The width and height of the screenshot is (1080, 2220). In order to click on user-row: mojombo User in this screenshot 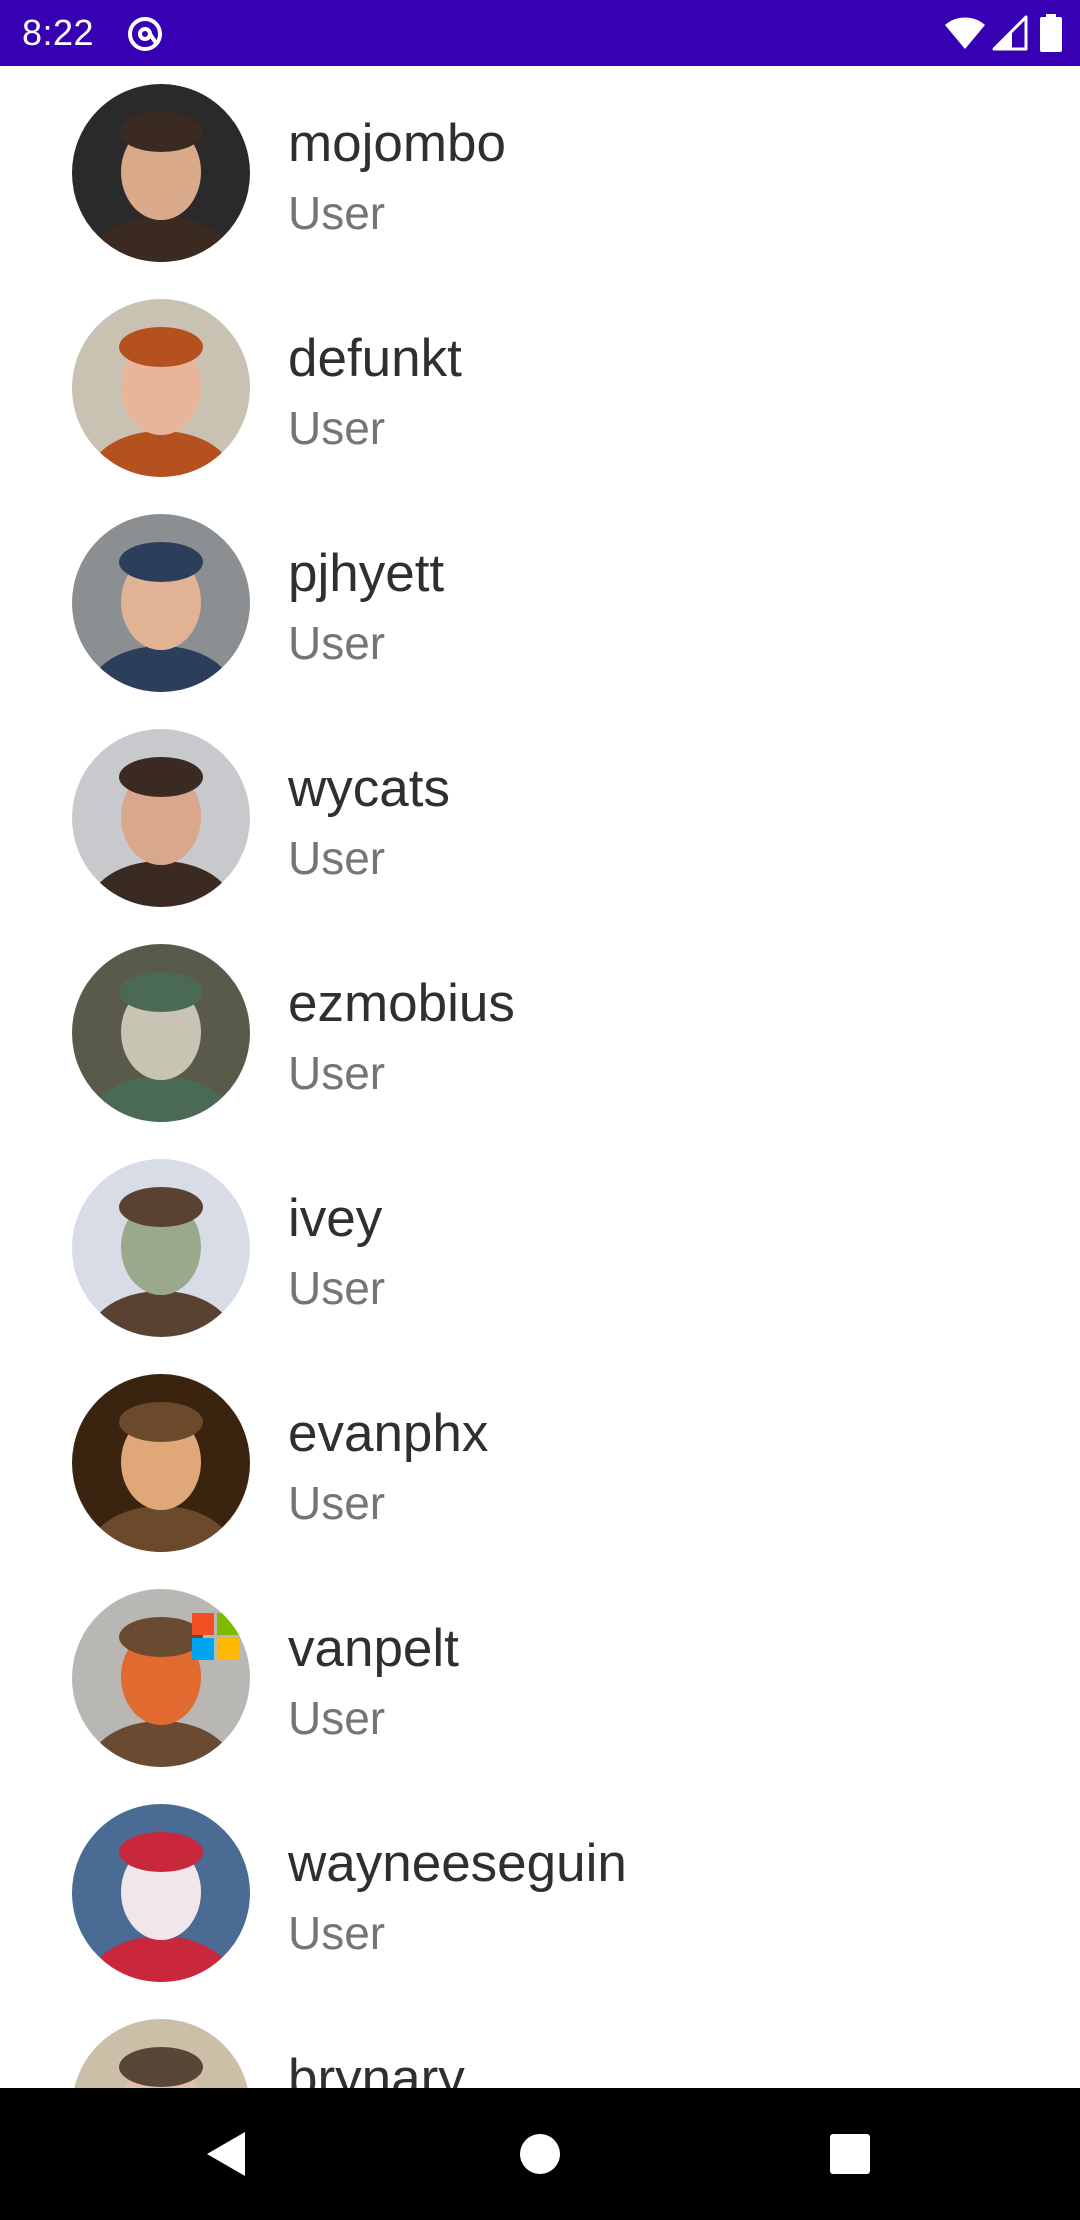, I will do `click(540, 173)`.